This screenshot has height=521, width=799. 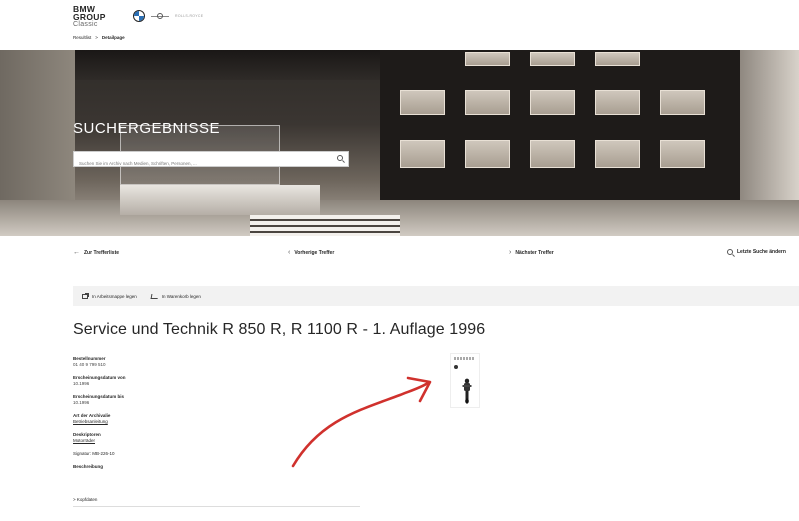 What do you see at coordinates (102, 252) in the screenshot?
I see `back-to-results-label: Zur Trefferliste` at bounding box center [102, 252].